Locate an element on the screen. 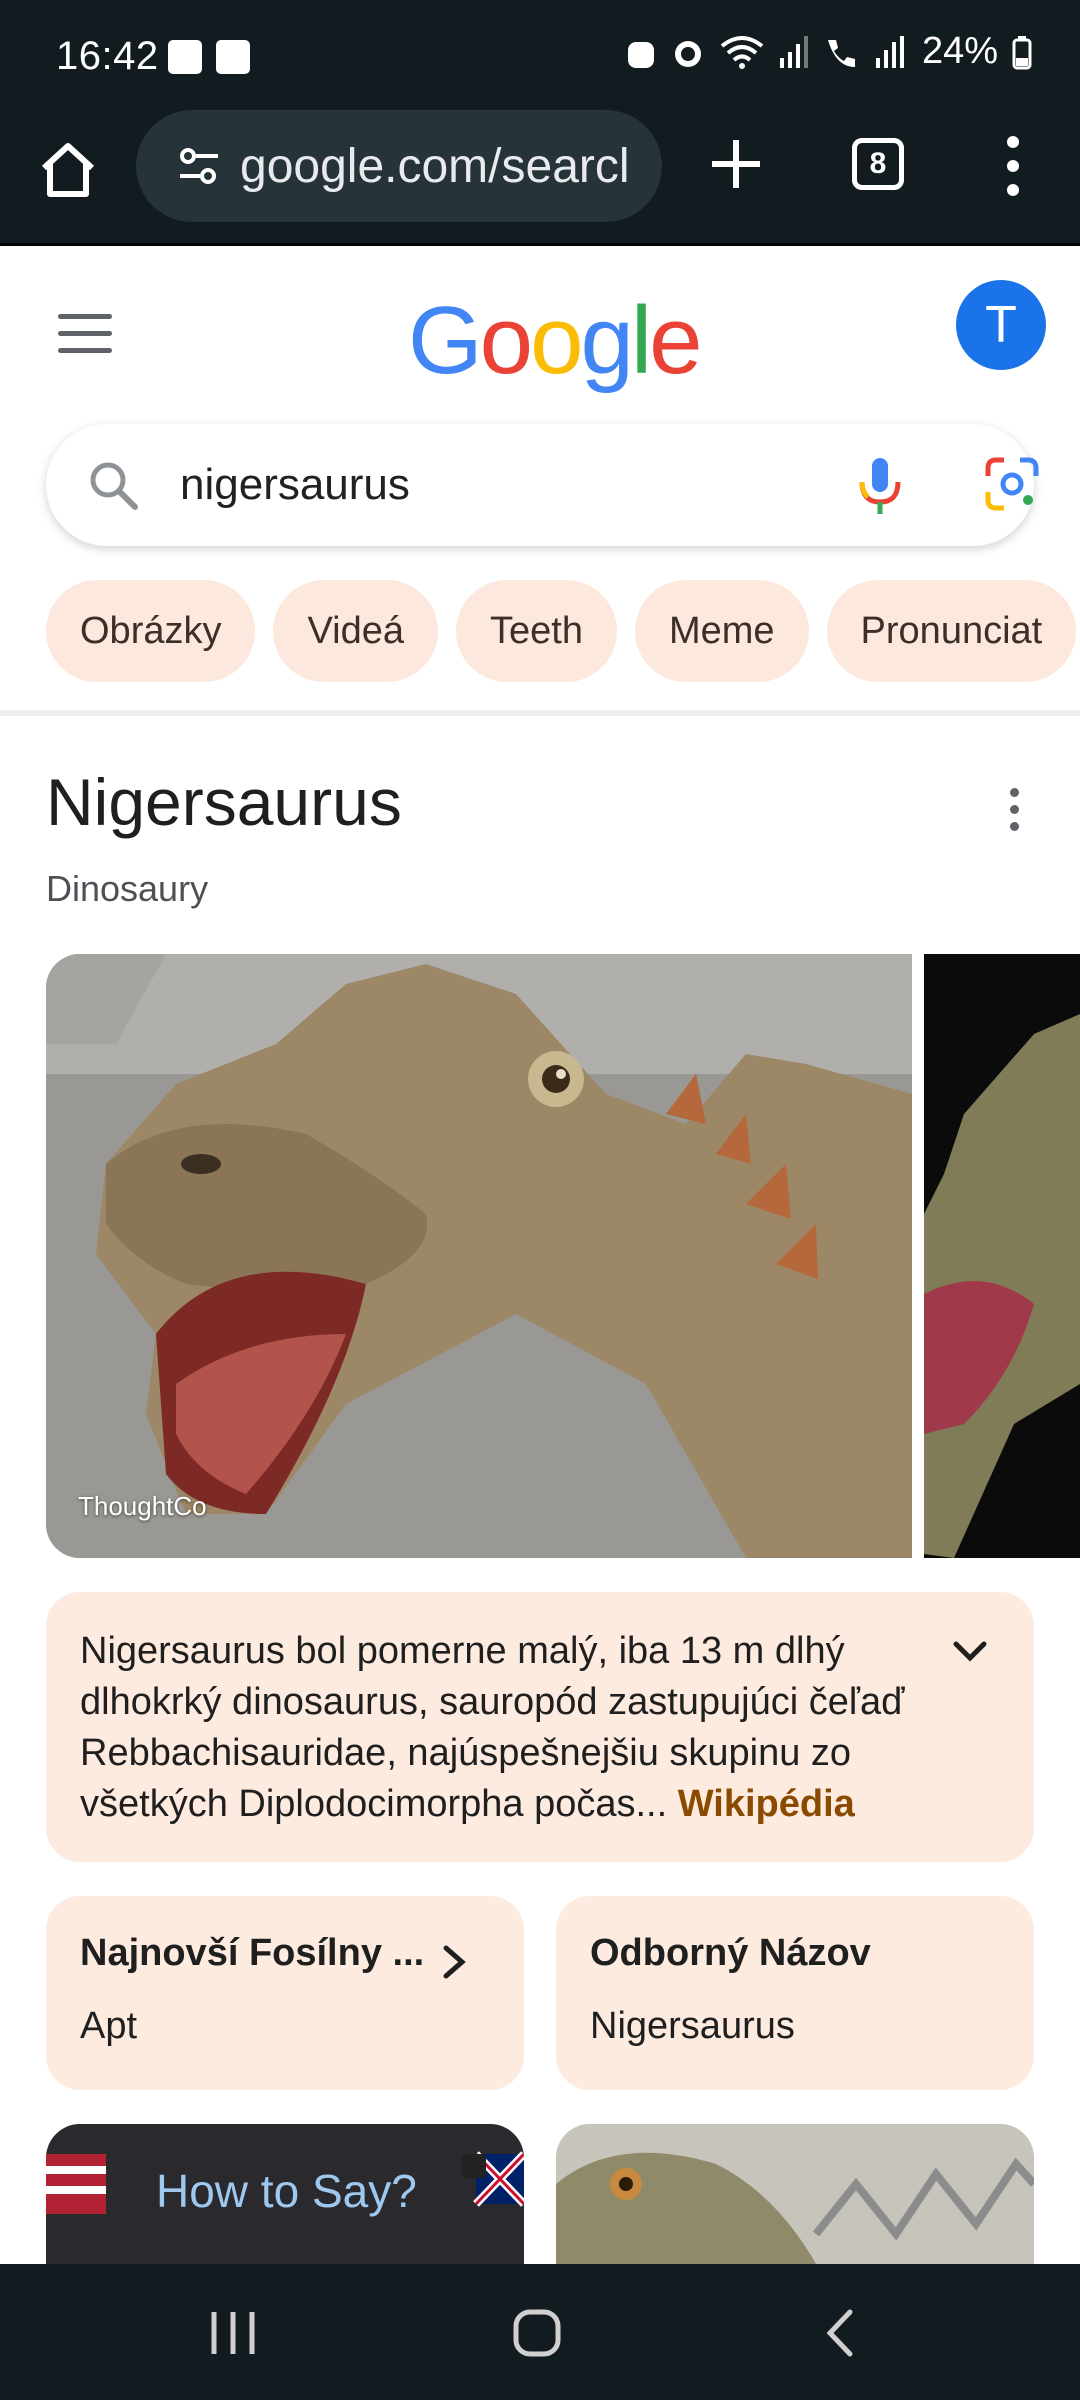  new-tab-icon is located at coordinates (736, 164).